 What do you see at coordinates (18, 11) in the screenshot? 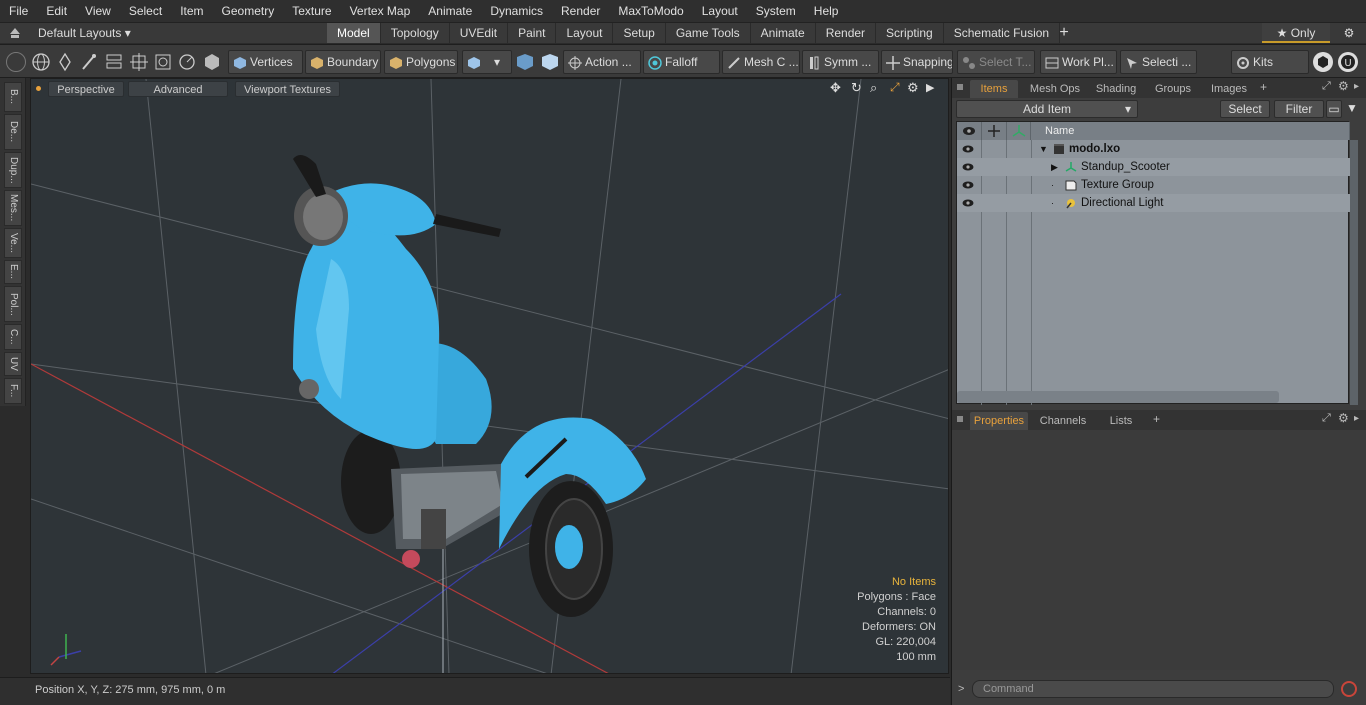
I see `menu-file: File` at bounding box center [18, 11].